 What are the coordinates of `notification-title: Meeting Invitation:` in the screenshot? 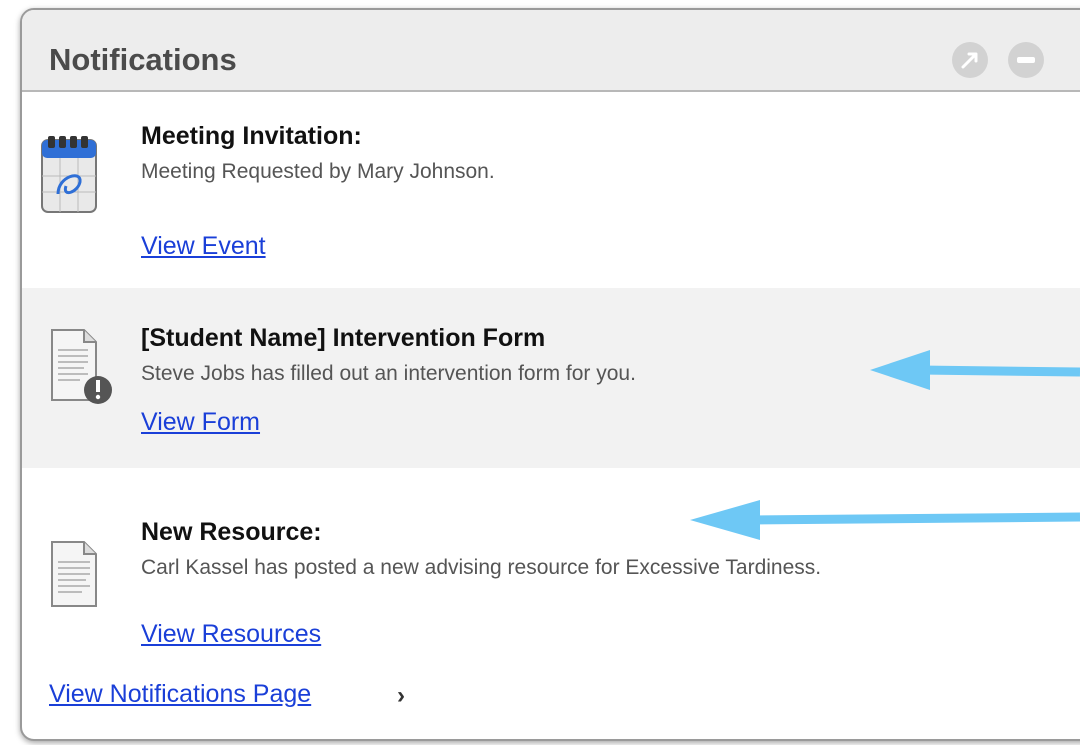 It's located at (251, 136).